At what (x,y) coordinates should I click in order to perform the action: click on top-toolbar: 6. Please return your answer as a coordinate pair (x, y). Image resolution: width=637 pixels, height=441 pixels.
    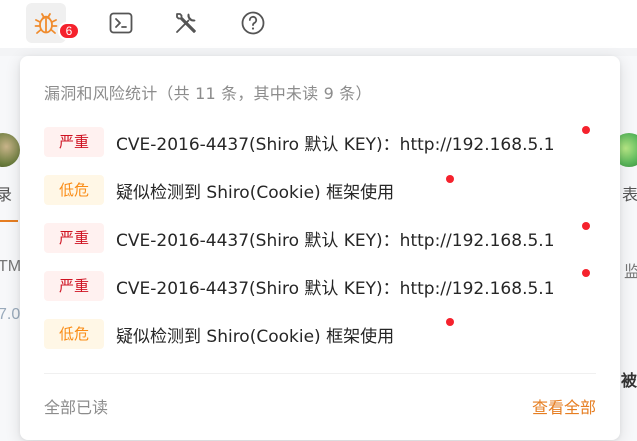
    Looking at the image, I should click on (318, 24).